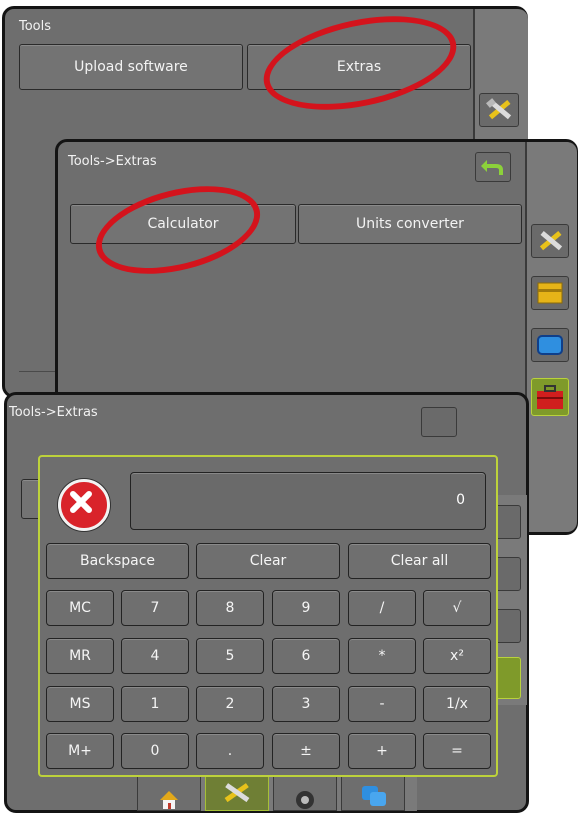  What do you see at coordinates (306, 608) in the screenshot?
I see `digit-9-button: 9` at bounding box center [306, 608].